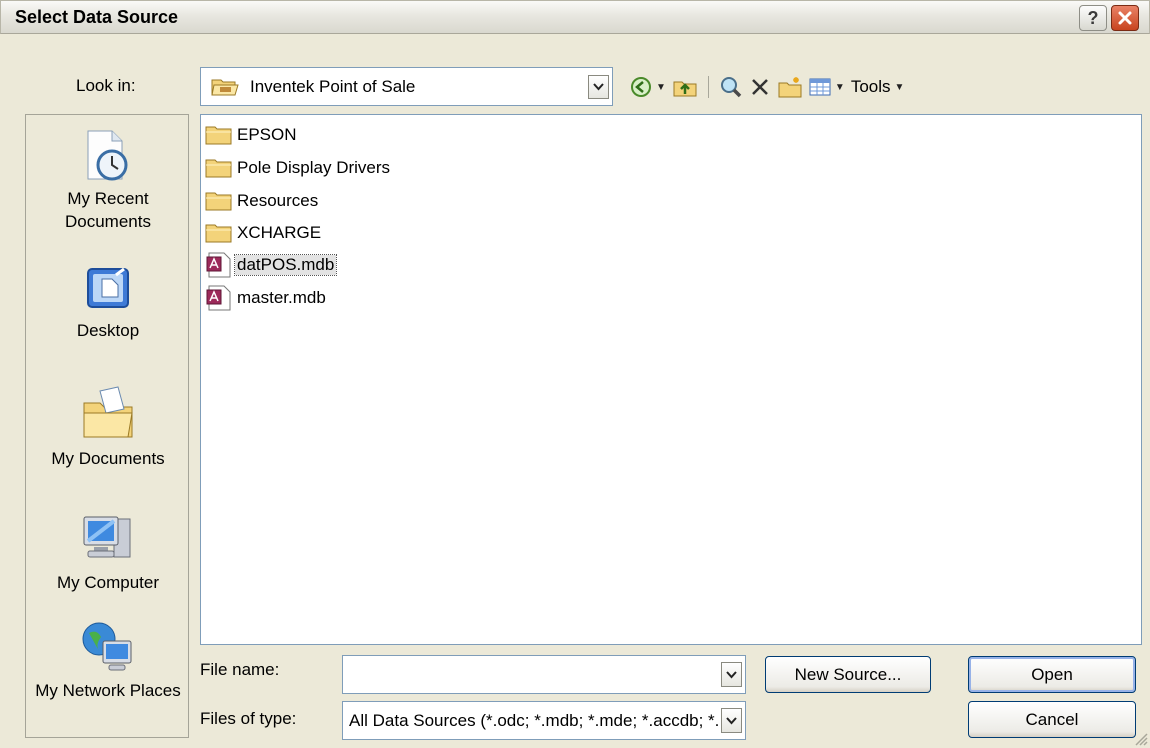  I want to click on new-folder-icon, so click(790, 87).